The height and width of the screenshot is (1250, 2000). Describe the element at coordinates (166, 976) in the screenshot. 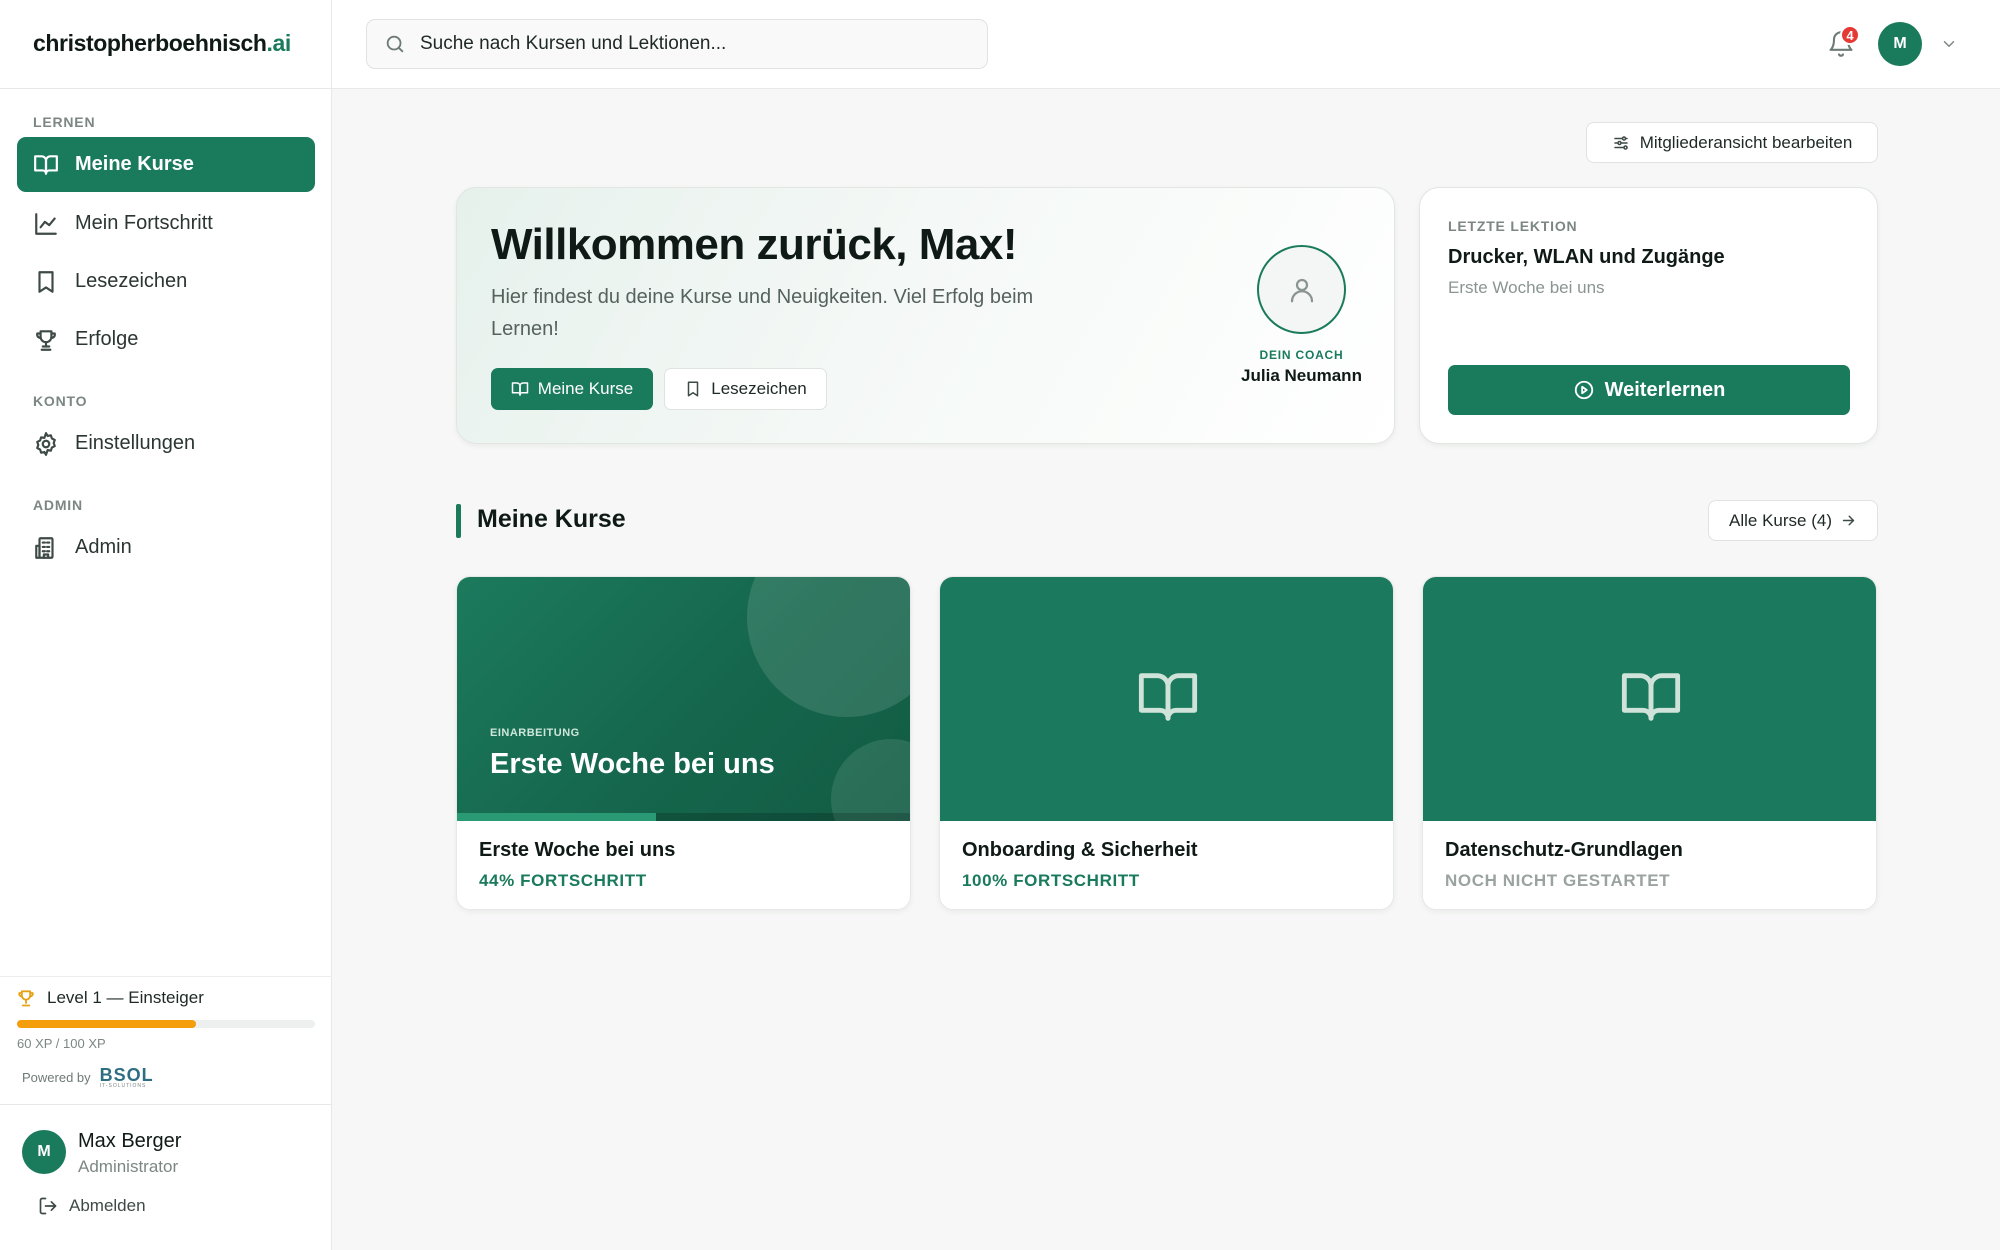

I see `level-divider` at that location.